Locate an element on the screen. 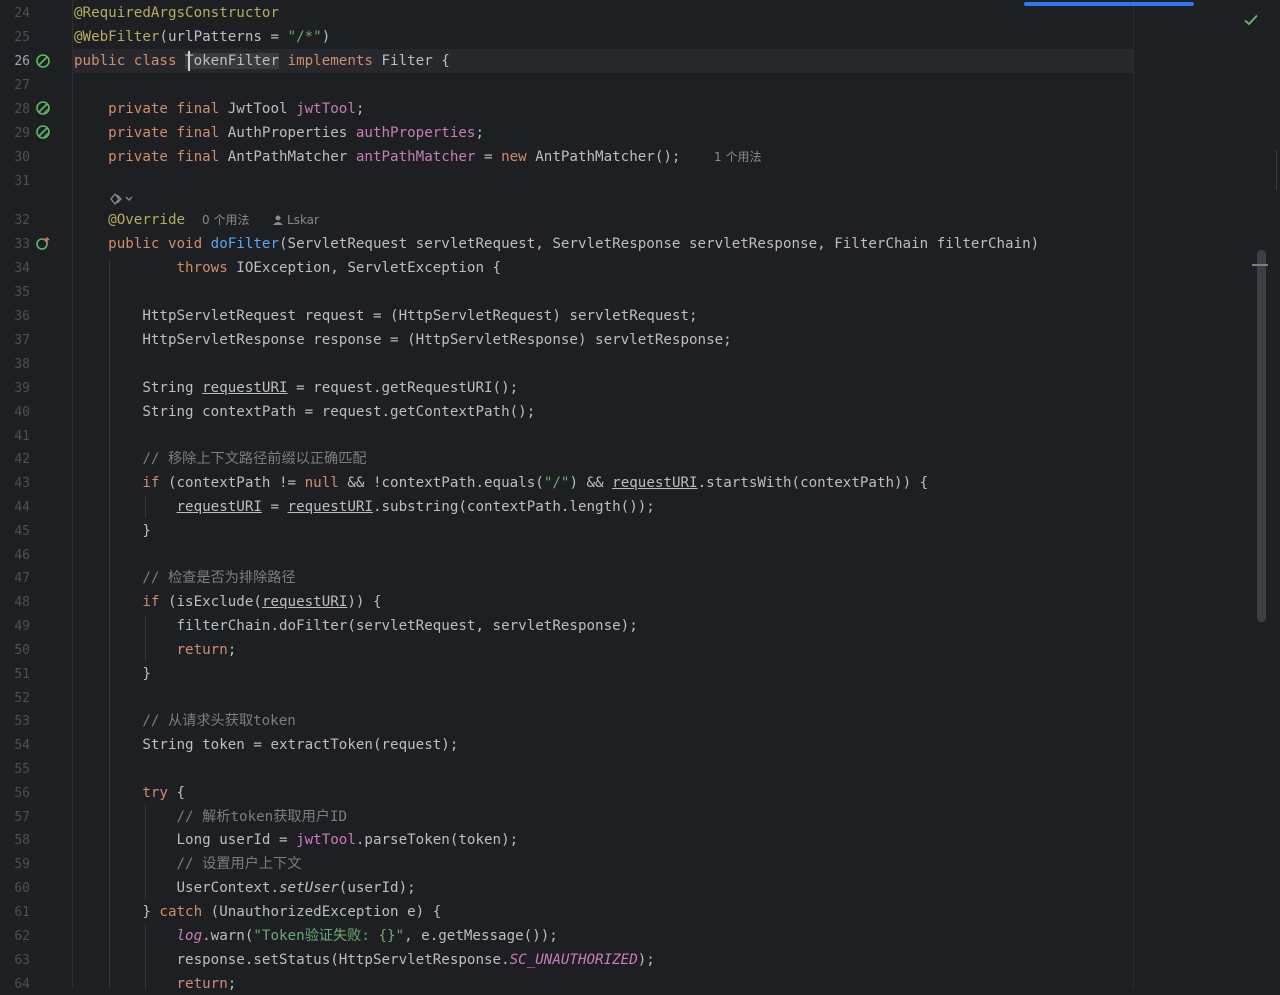  line-number: 33 is located at coordinates (15, 245).